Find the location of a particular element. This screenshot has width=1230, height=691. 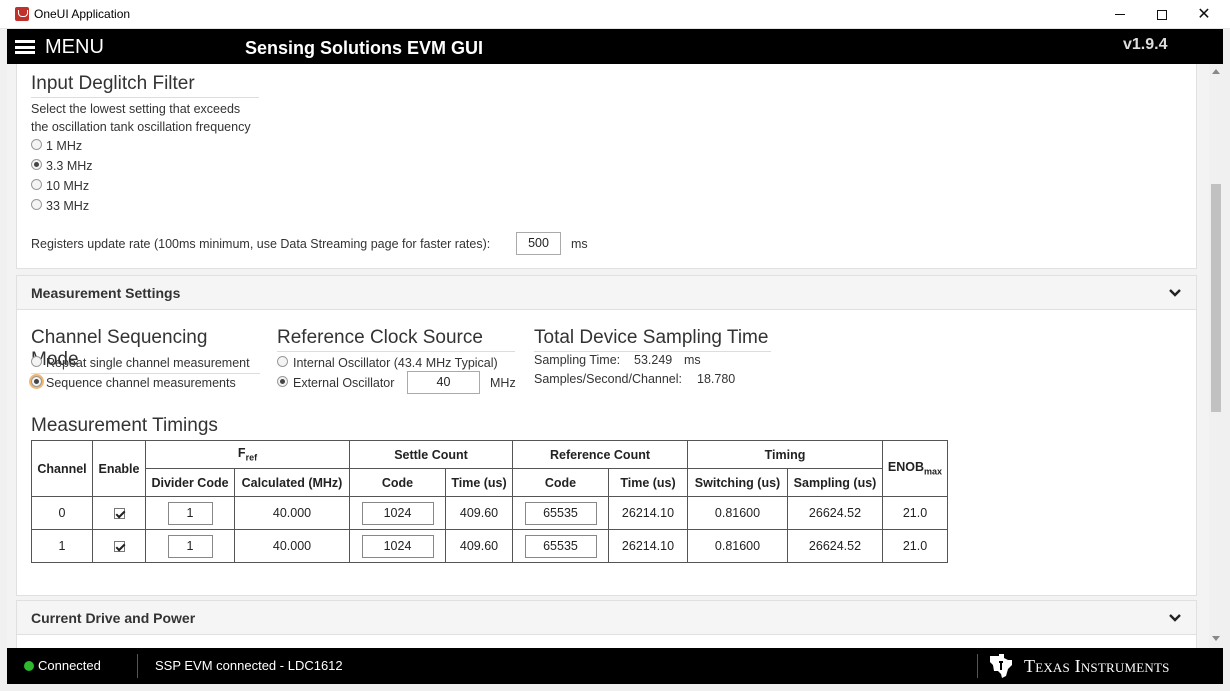

deglitch-radio-3-3mhz is located at coordinates (36, 164).